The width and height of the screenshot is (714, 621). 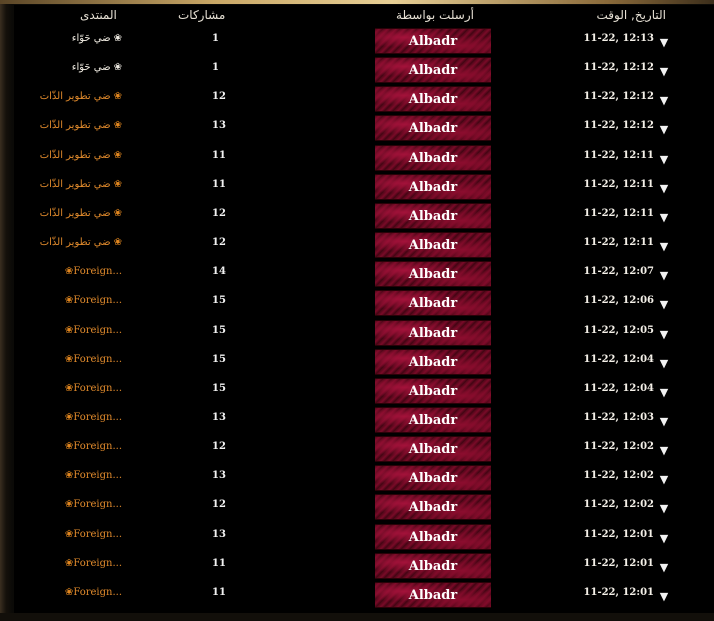 What do you see at coordinates (618, 330) in the screenshot?
I see `post-date: 11-22, 12:05` at bounding box center [618, 330].